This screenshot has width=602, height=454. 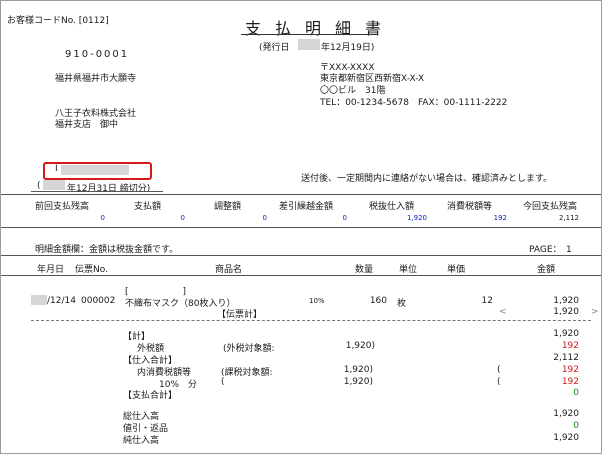 I want to click on recipient-postal: 910-0001, so click(x=97, y=54).